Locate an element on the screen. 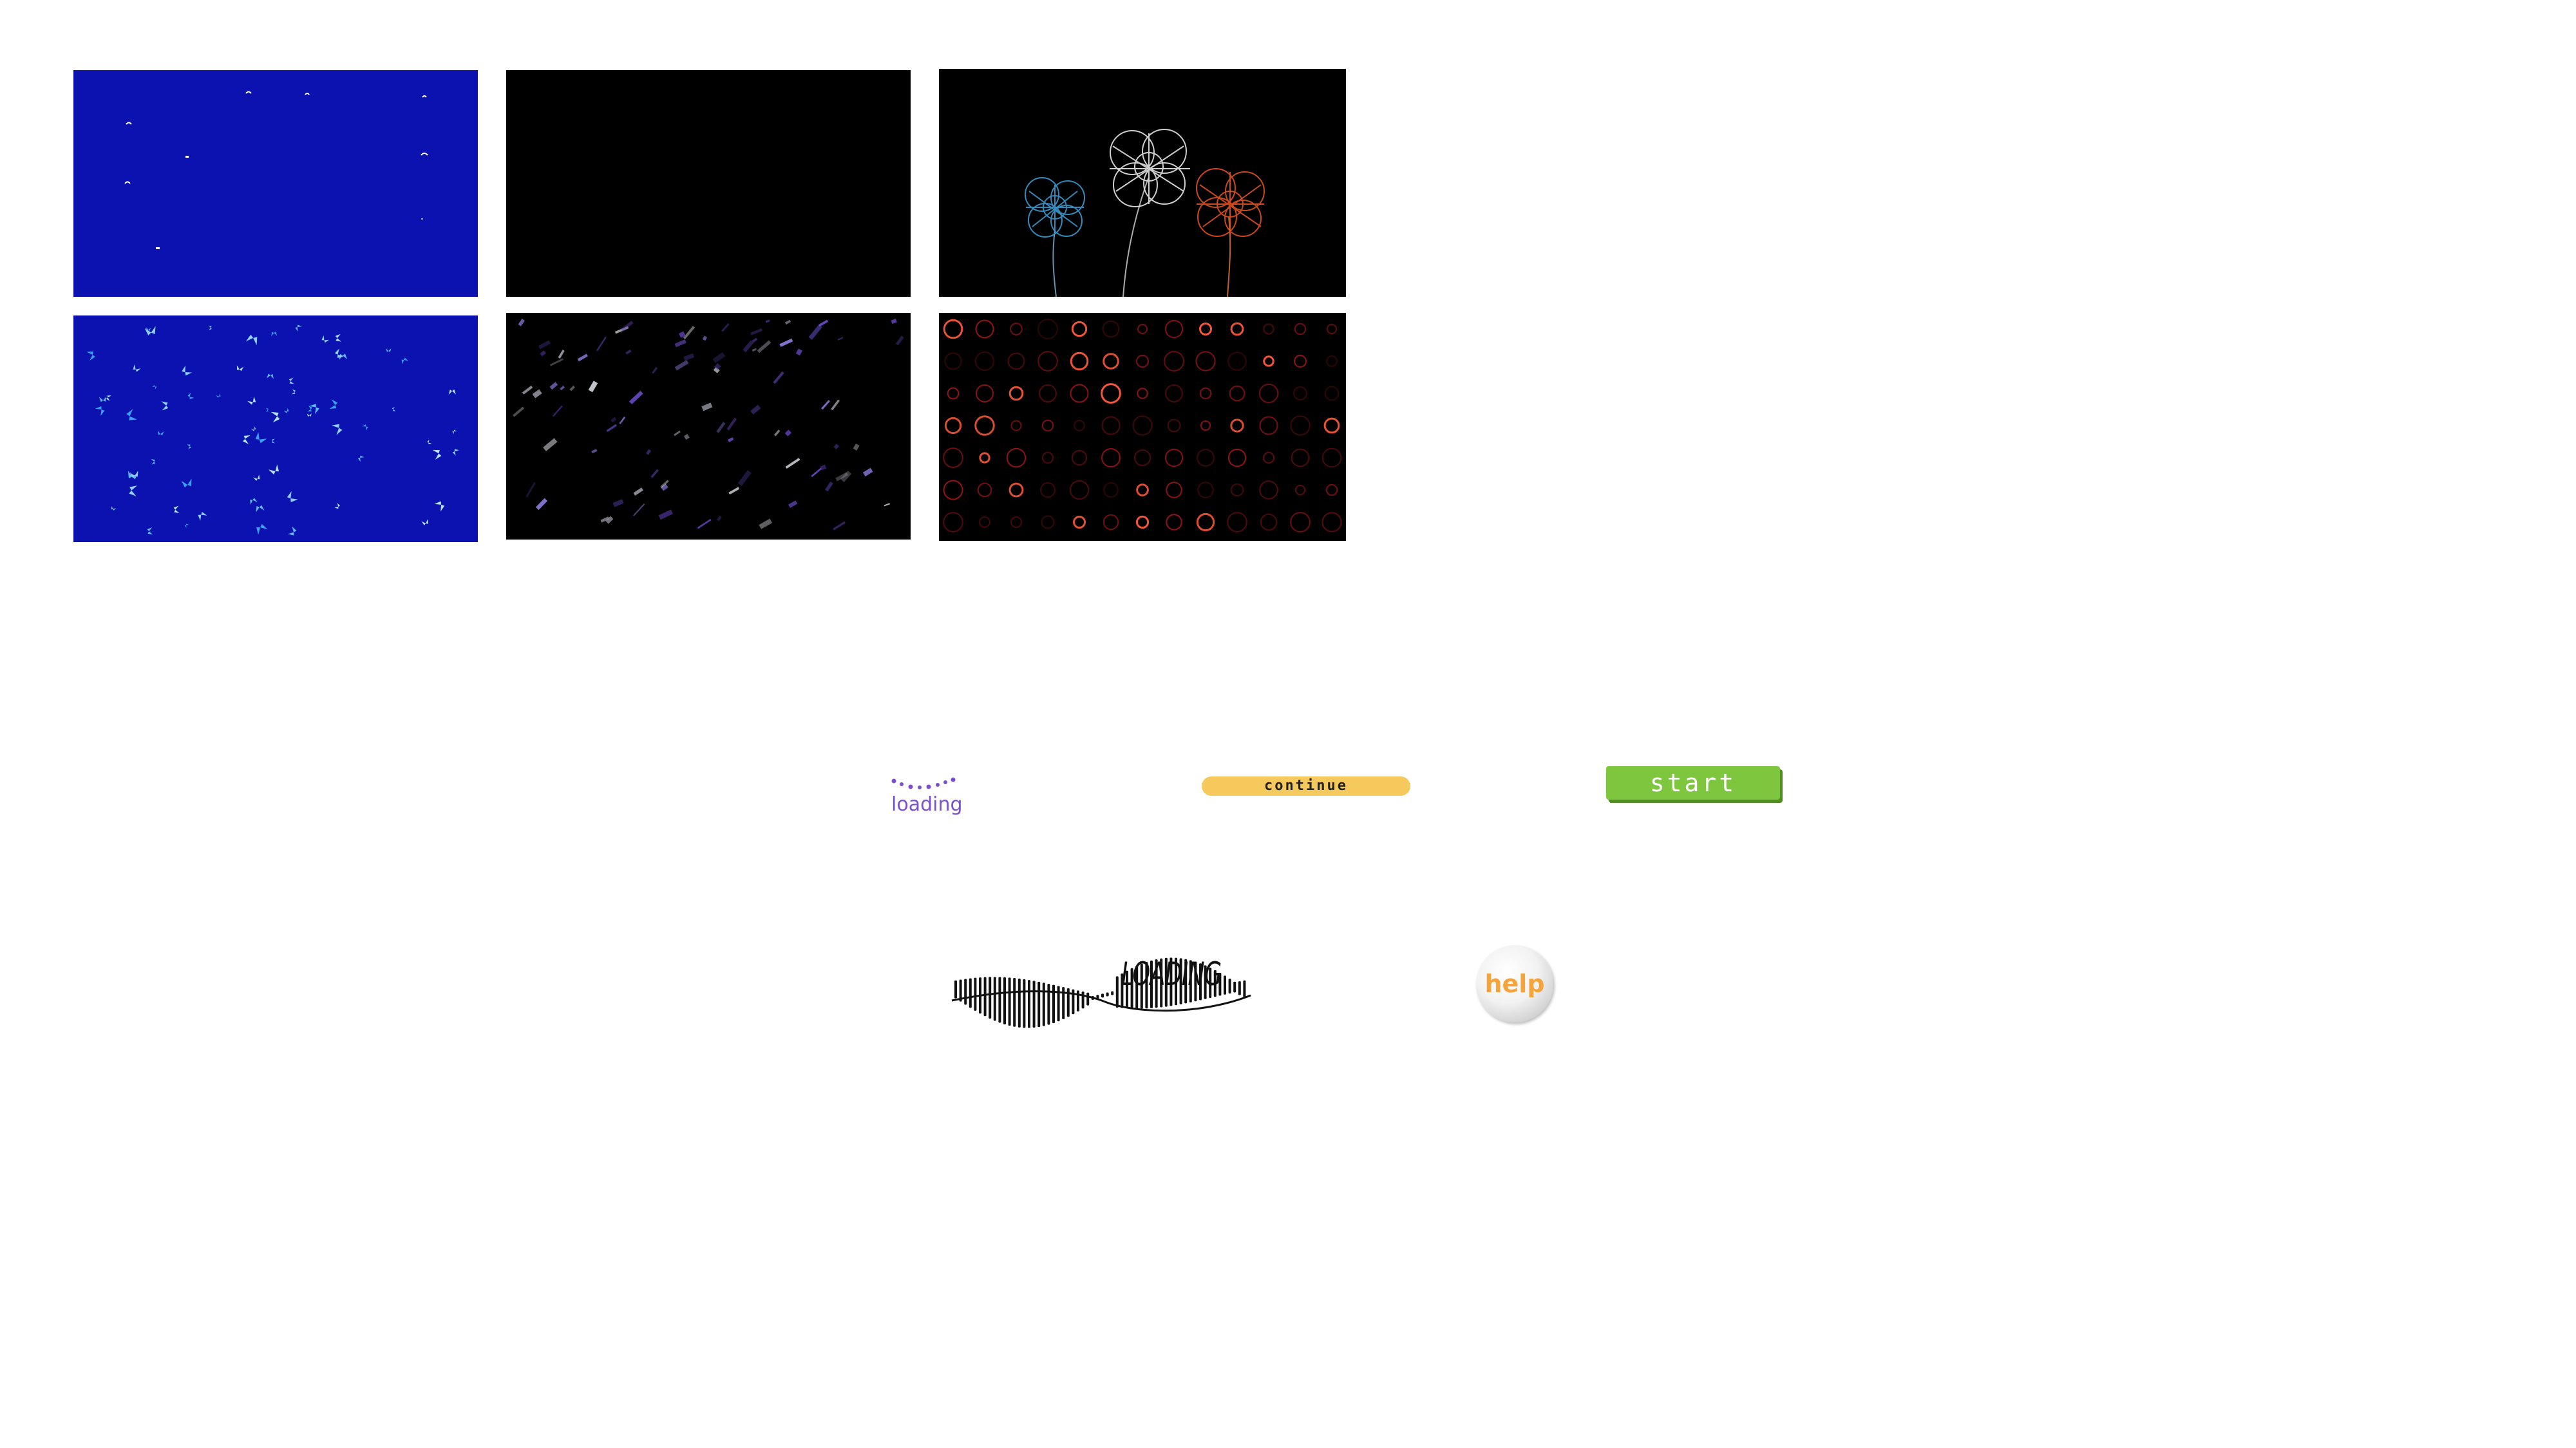 Image resolution: width=2576 pixels, height=1448 pixels. rings-graphic is located at coordinates (1142, 427).